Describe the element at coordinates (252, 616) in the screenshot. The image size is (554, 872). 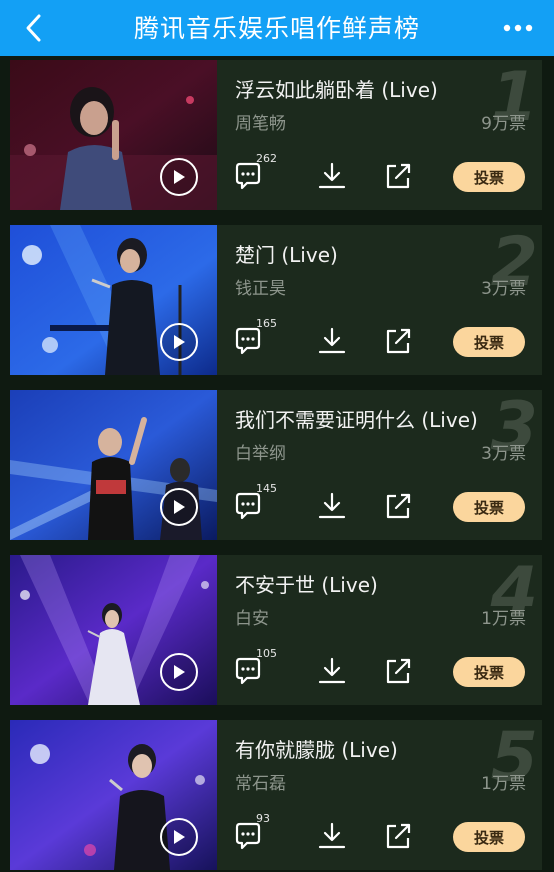
I see `artist-name: 白安` at that location.